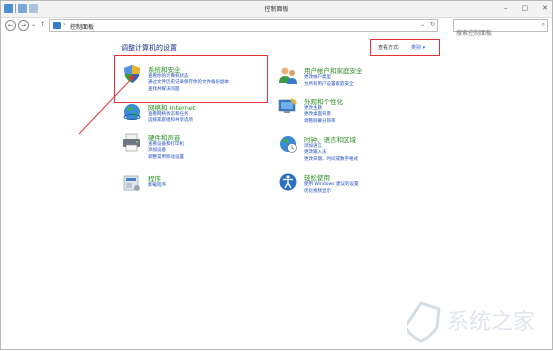  Describe the element at coordinates (491, 322) in the screenshot. I see `watermark-text: 系统之家` at that location.